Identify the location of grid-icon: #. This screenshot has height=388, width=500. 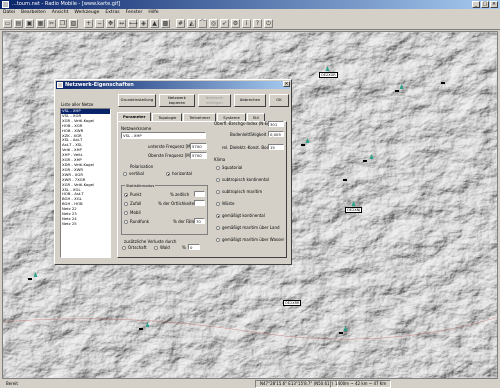
(180, 23).